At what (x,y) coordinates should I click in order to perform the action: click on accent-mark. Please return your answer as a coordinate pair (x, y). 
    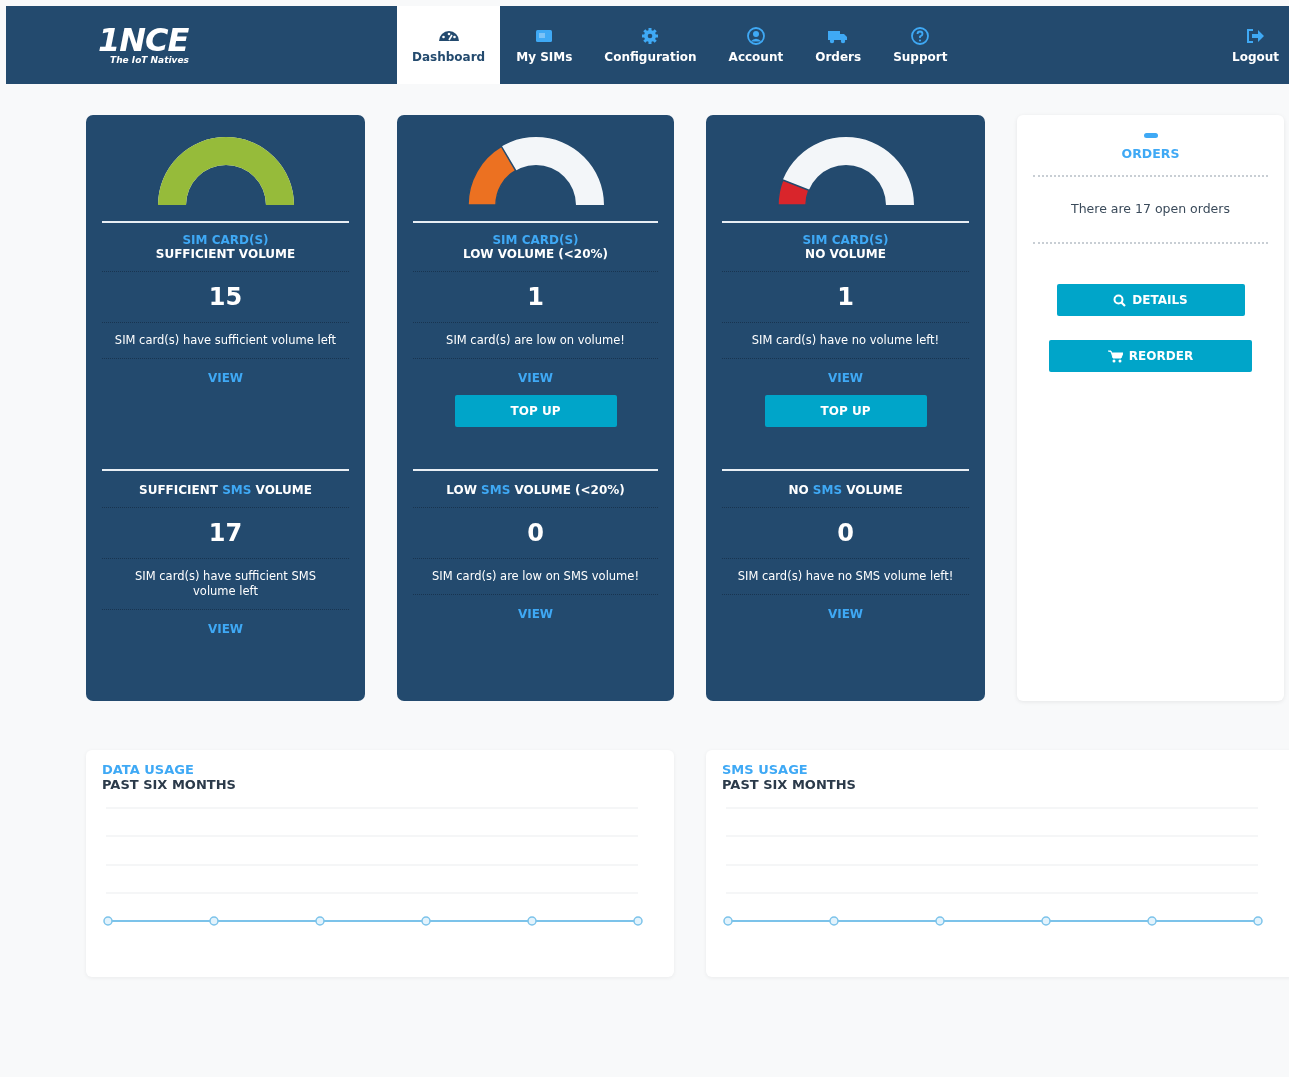
    Looking at the image, I should click on (1150, 135).